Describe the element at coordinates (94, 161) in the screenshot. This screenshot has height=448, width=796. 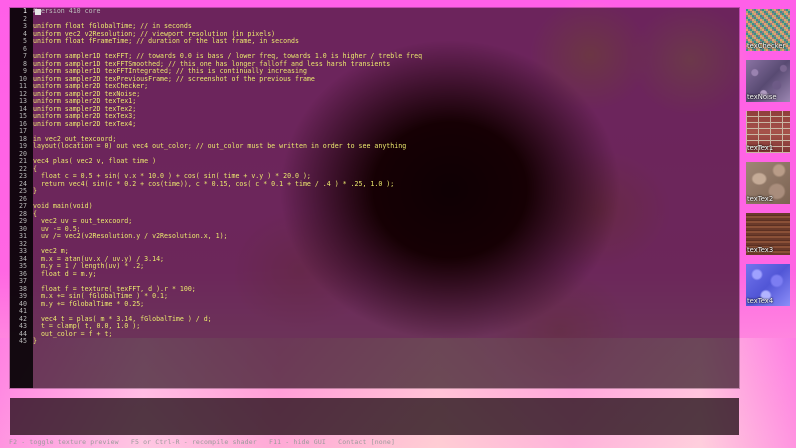
I see `code-text: vec4 plas( vec2 v, float time )` at that location.